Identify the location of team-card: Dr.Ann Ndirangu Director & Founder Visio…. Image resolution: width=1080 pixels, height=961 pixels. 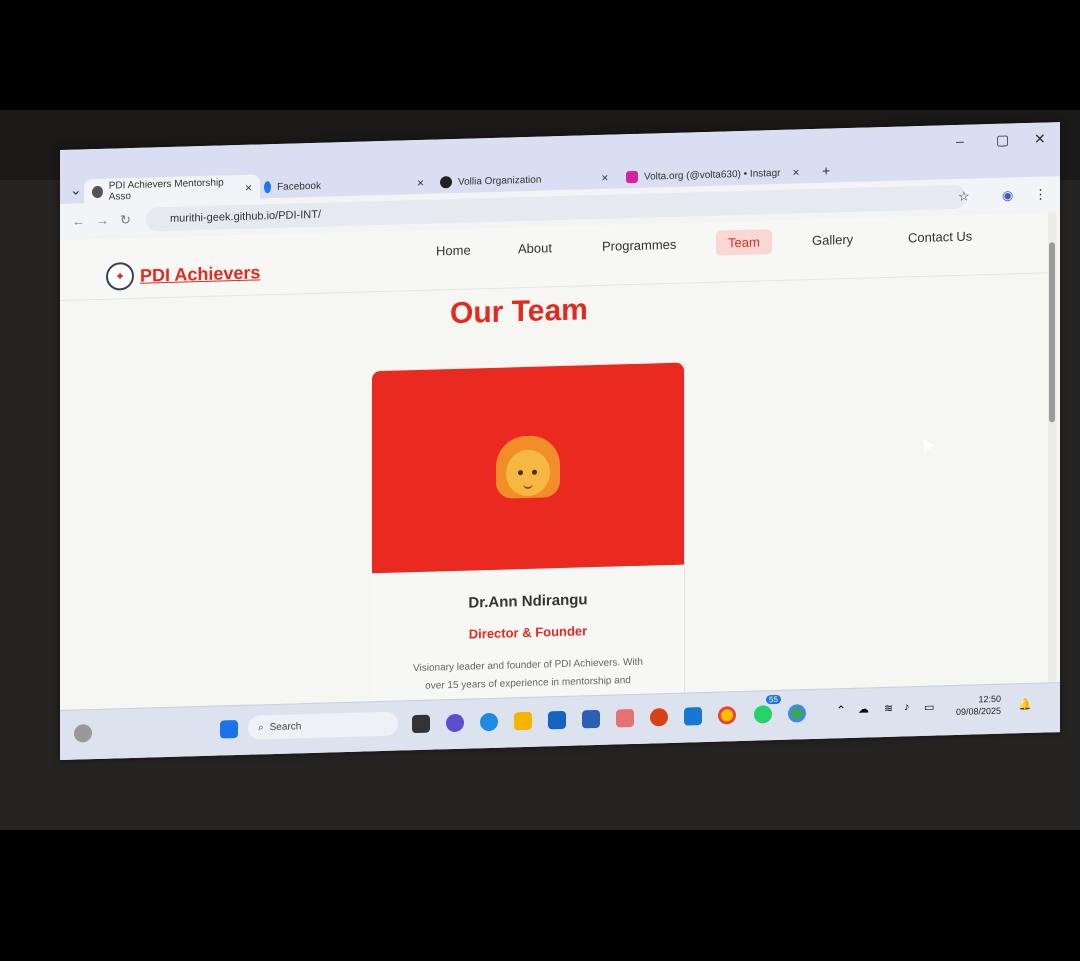
(528, 537).